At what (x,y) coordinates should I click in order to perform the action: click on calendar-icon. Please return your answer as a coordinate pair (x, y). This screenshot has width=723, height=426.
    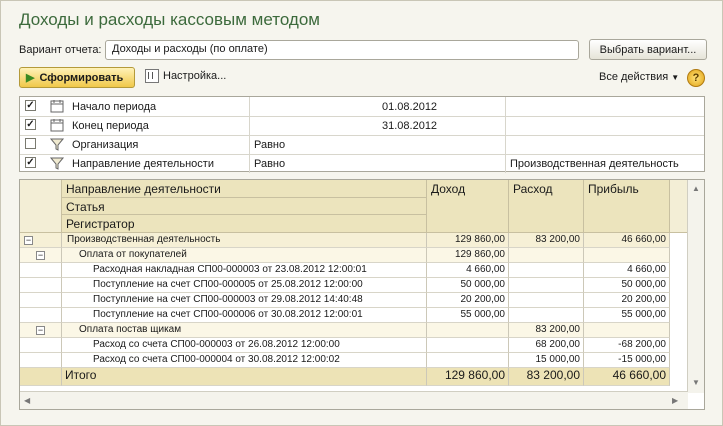
    Looking at the image, I should click on (57, 125).